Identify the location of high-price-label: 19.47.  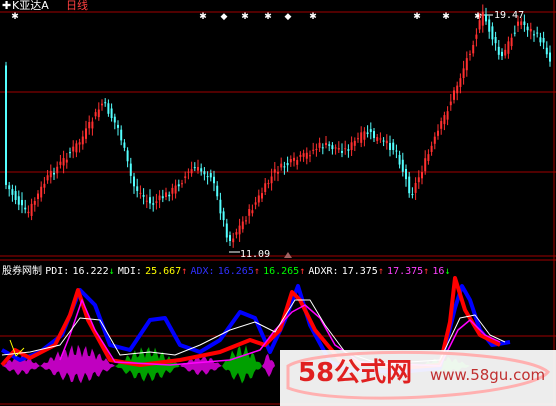
(509, 15).